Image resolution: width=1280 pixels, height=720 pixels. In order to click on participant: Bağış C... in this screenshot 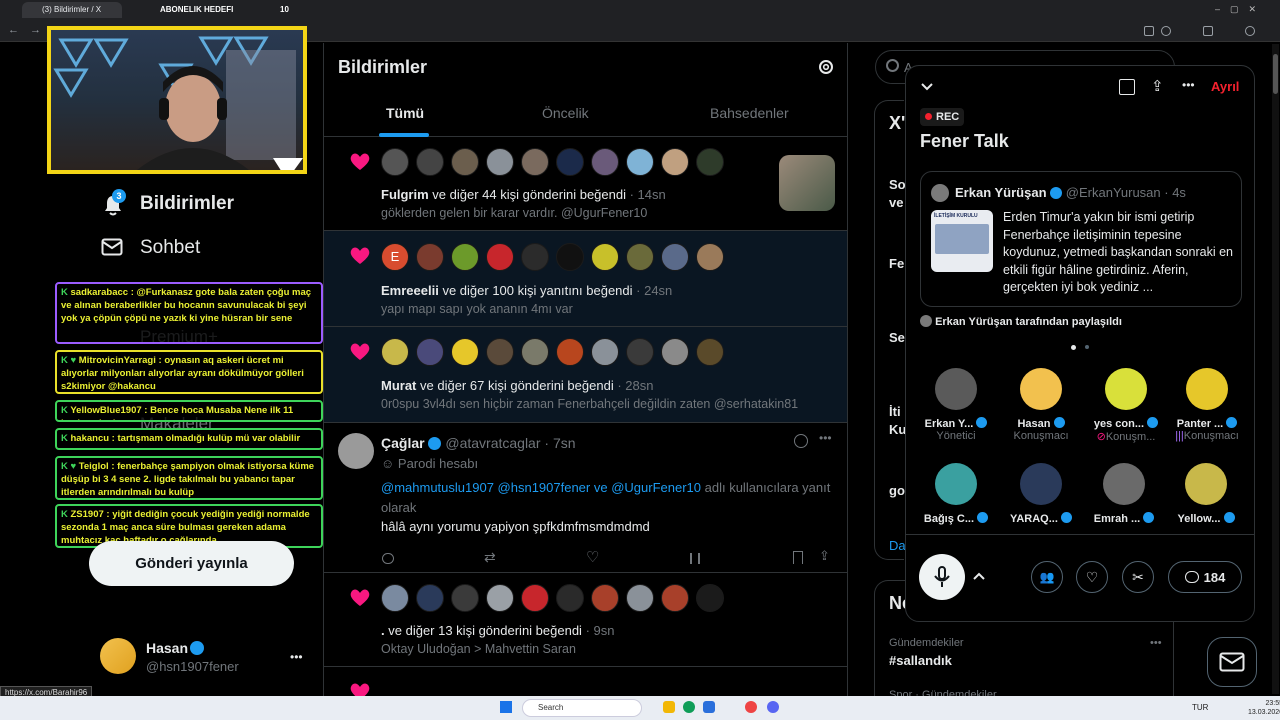, I will do `click(956, 494)`.